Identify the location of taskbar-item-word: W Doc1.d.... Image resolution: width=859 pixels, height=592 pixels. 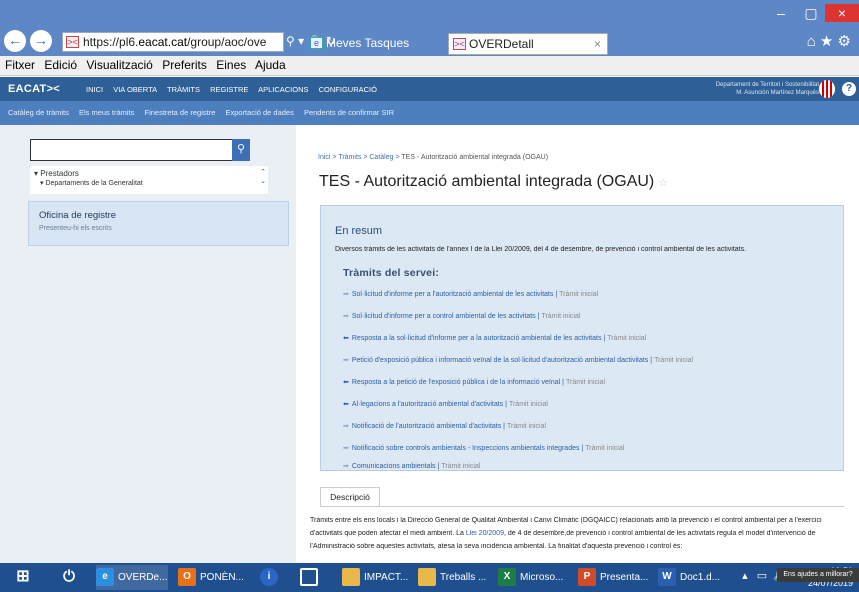
(694, 577).